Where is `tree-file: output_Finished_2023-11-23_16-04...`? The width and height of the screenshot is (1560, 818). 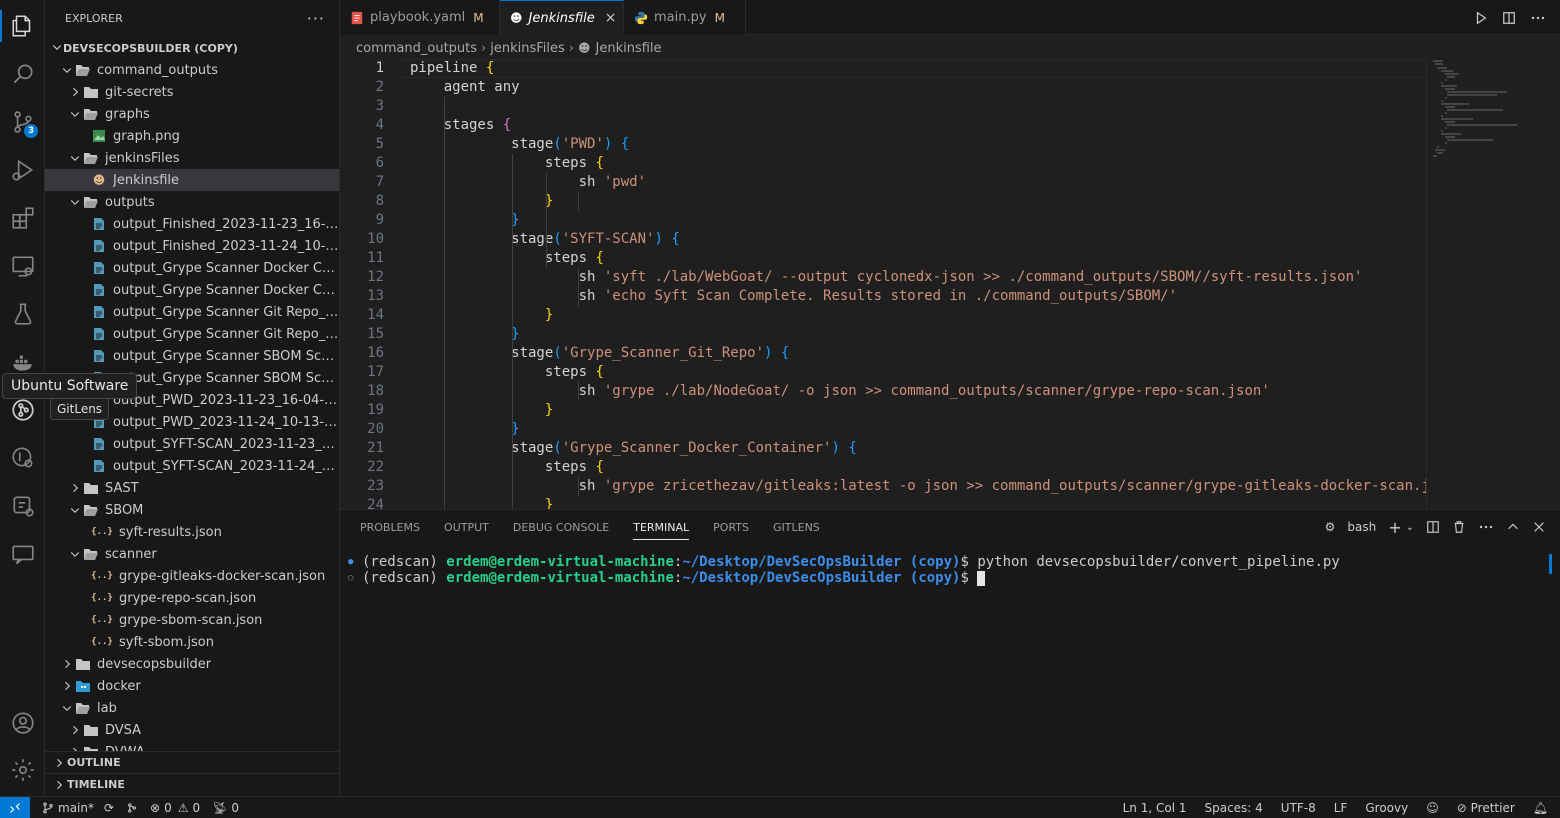
tree-file: output_Finished_2023-11-23_16-04... is located at coordinates (192, 224).